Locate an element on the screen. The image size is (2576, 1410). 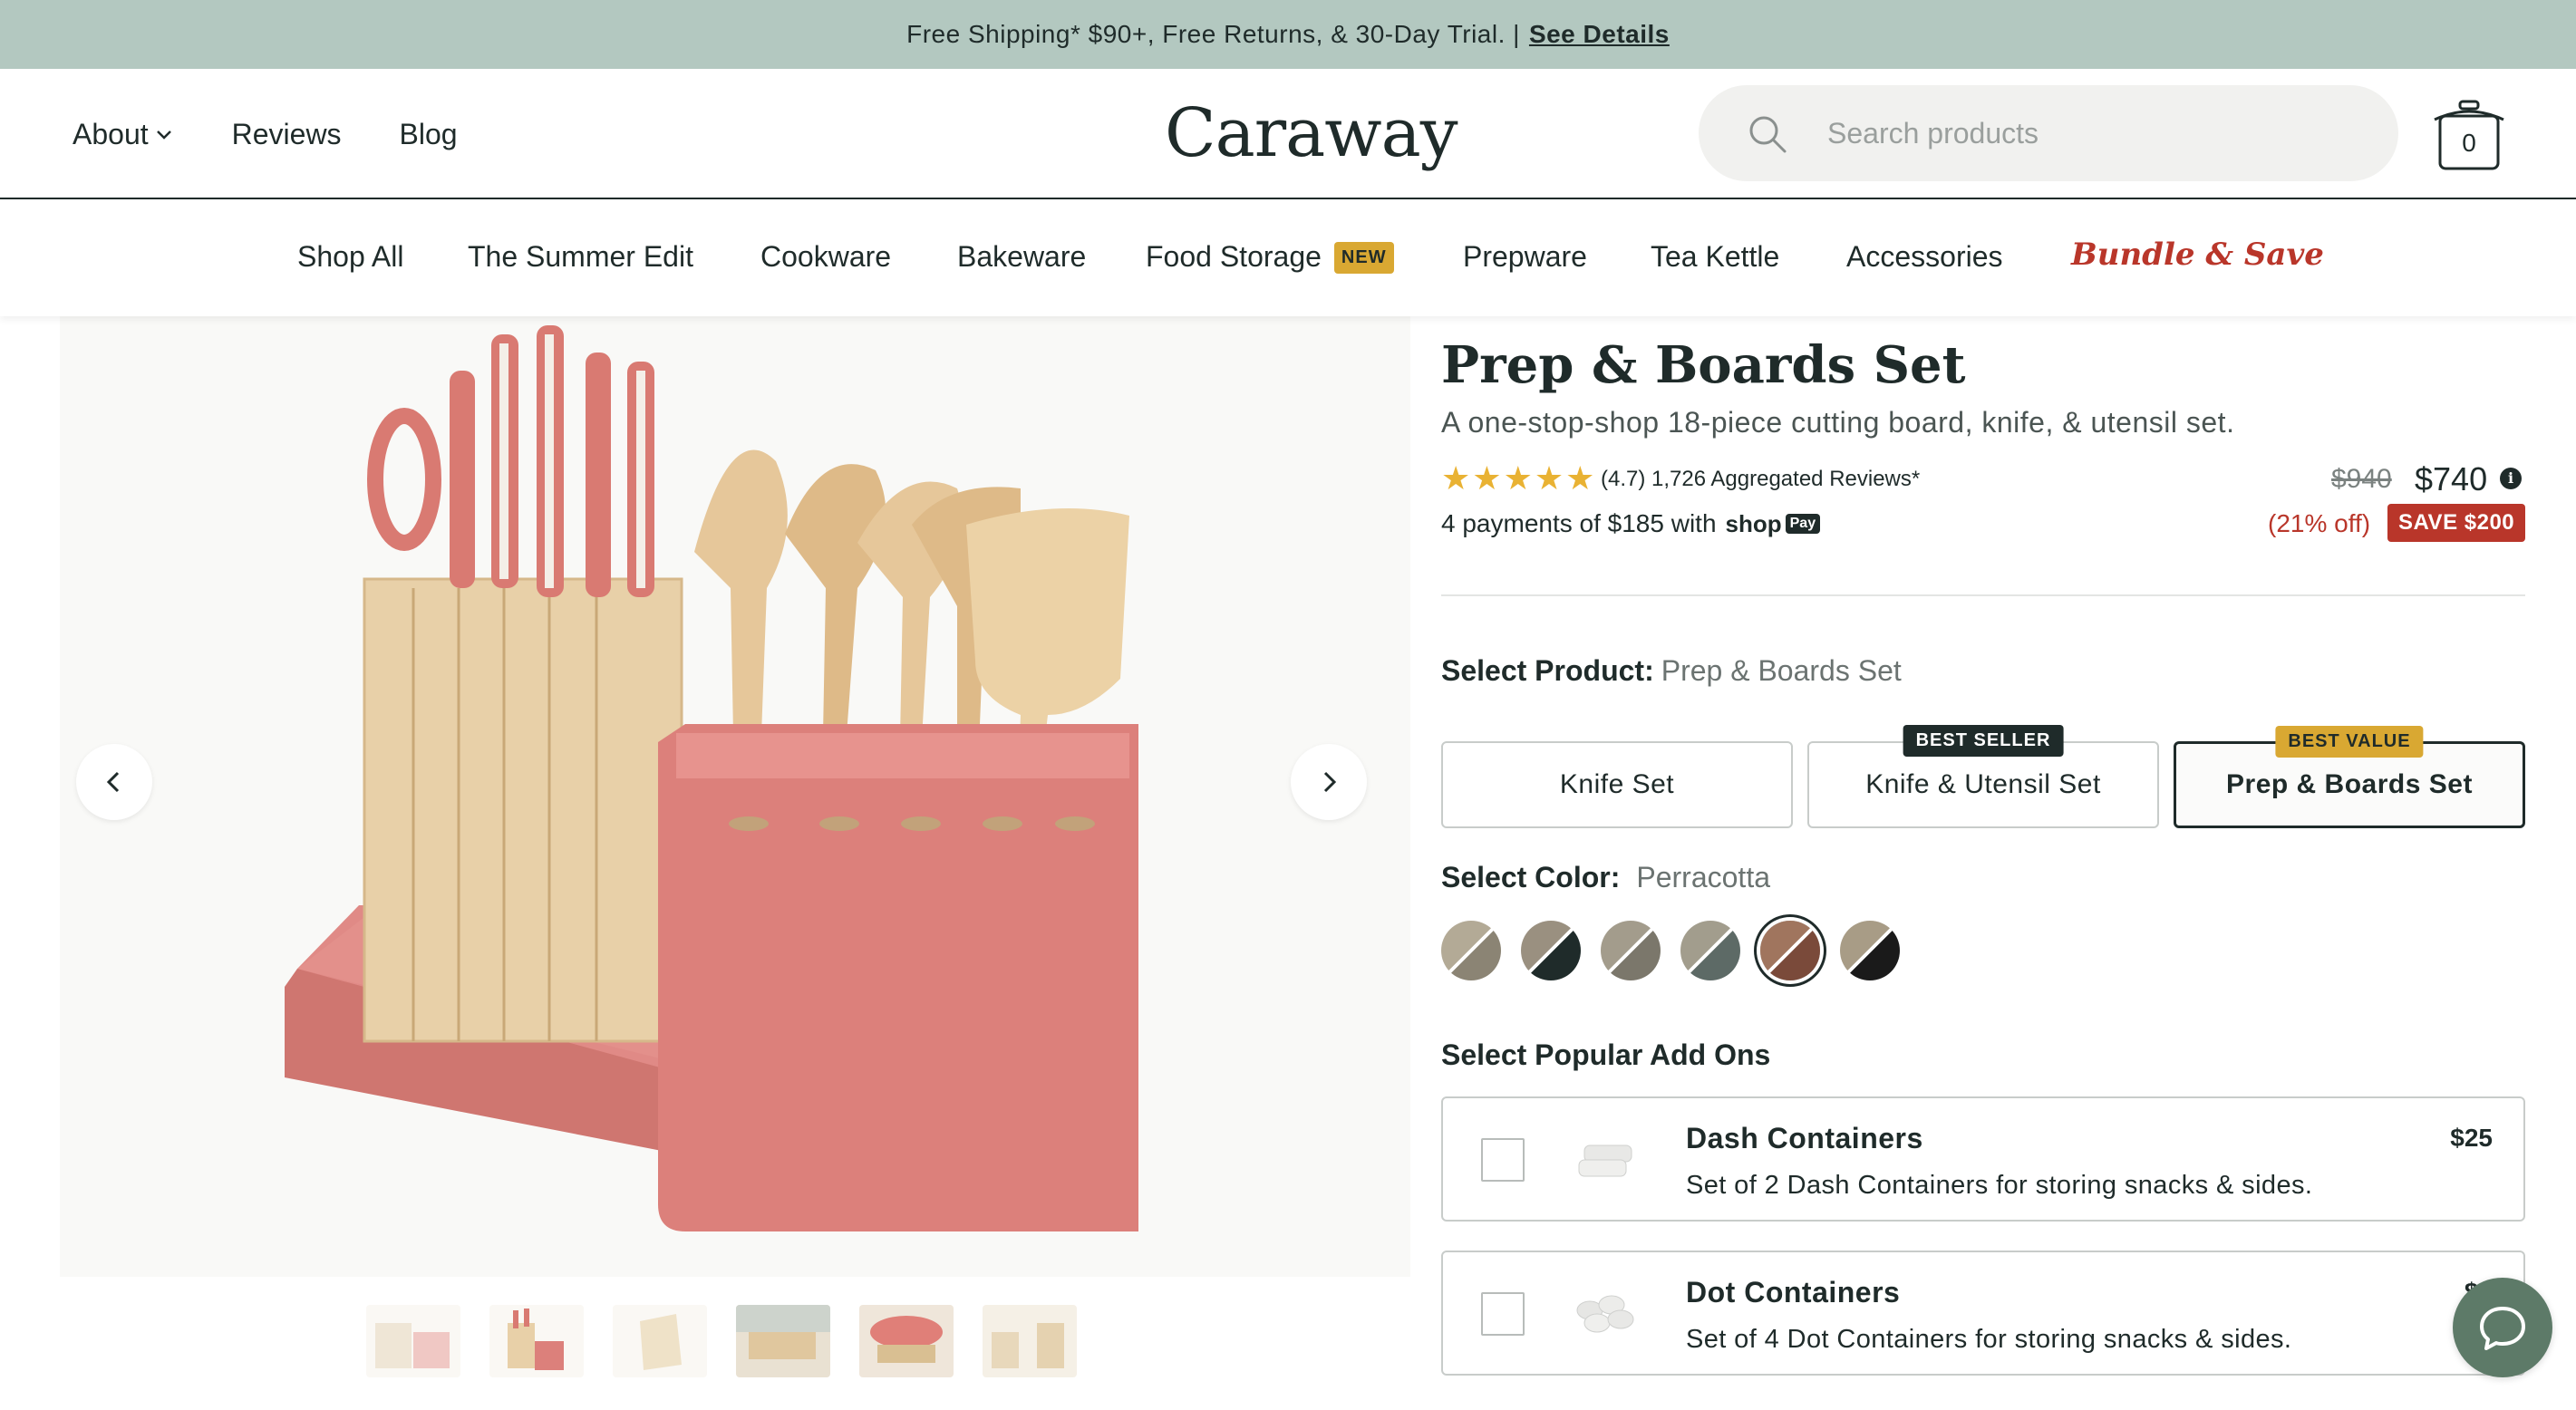
shop-pay-shop: shop is located at coordinates (1753, 523).